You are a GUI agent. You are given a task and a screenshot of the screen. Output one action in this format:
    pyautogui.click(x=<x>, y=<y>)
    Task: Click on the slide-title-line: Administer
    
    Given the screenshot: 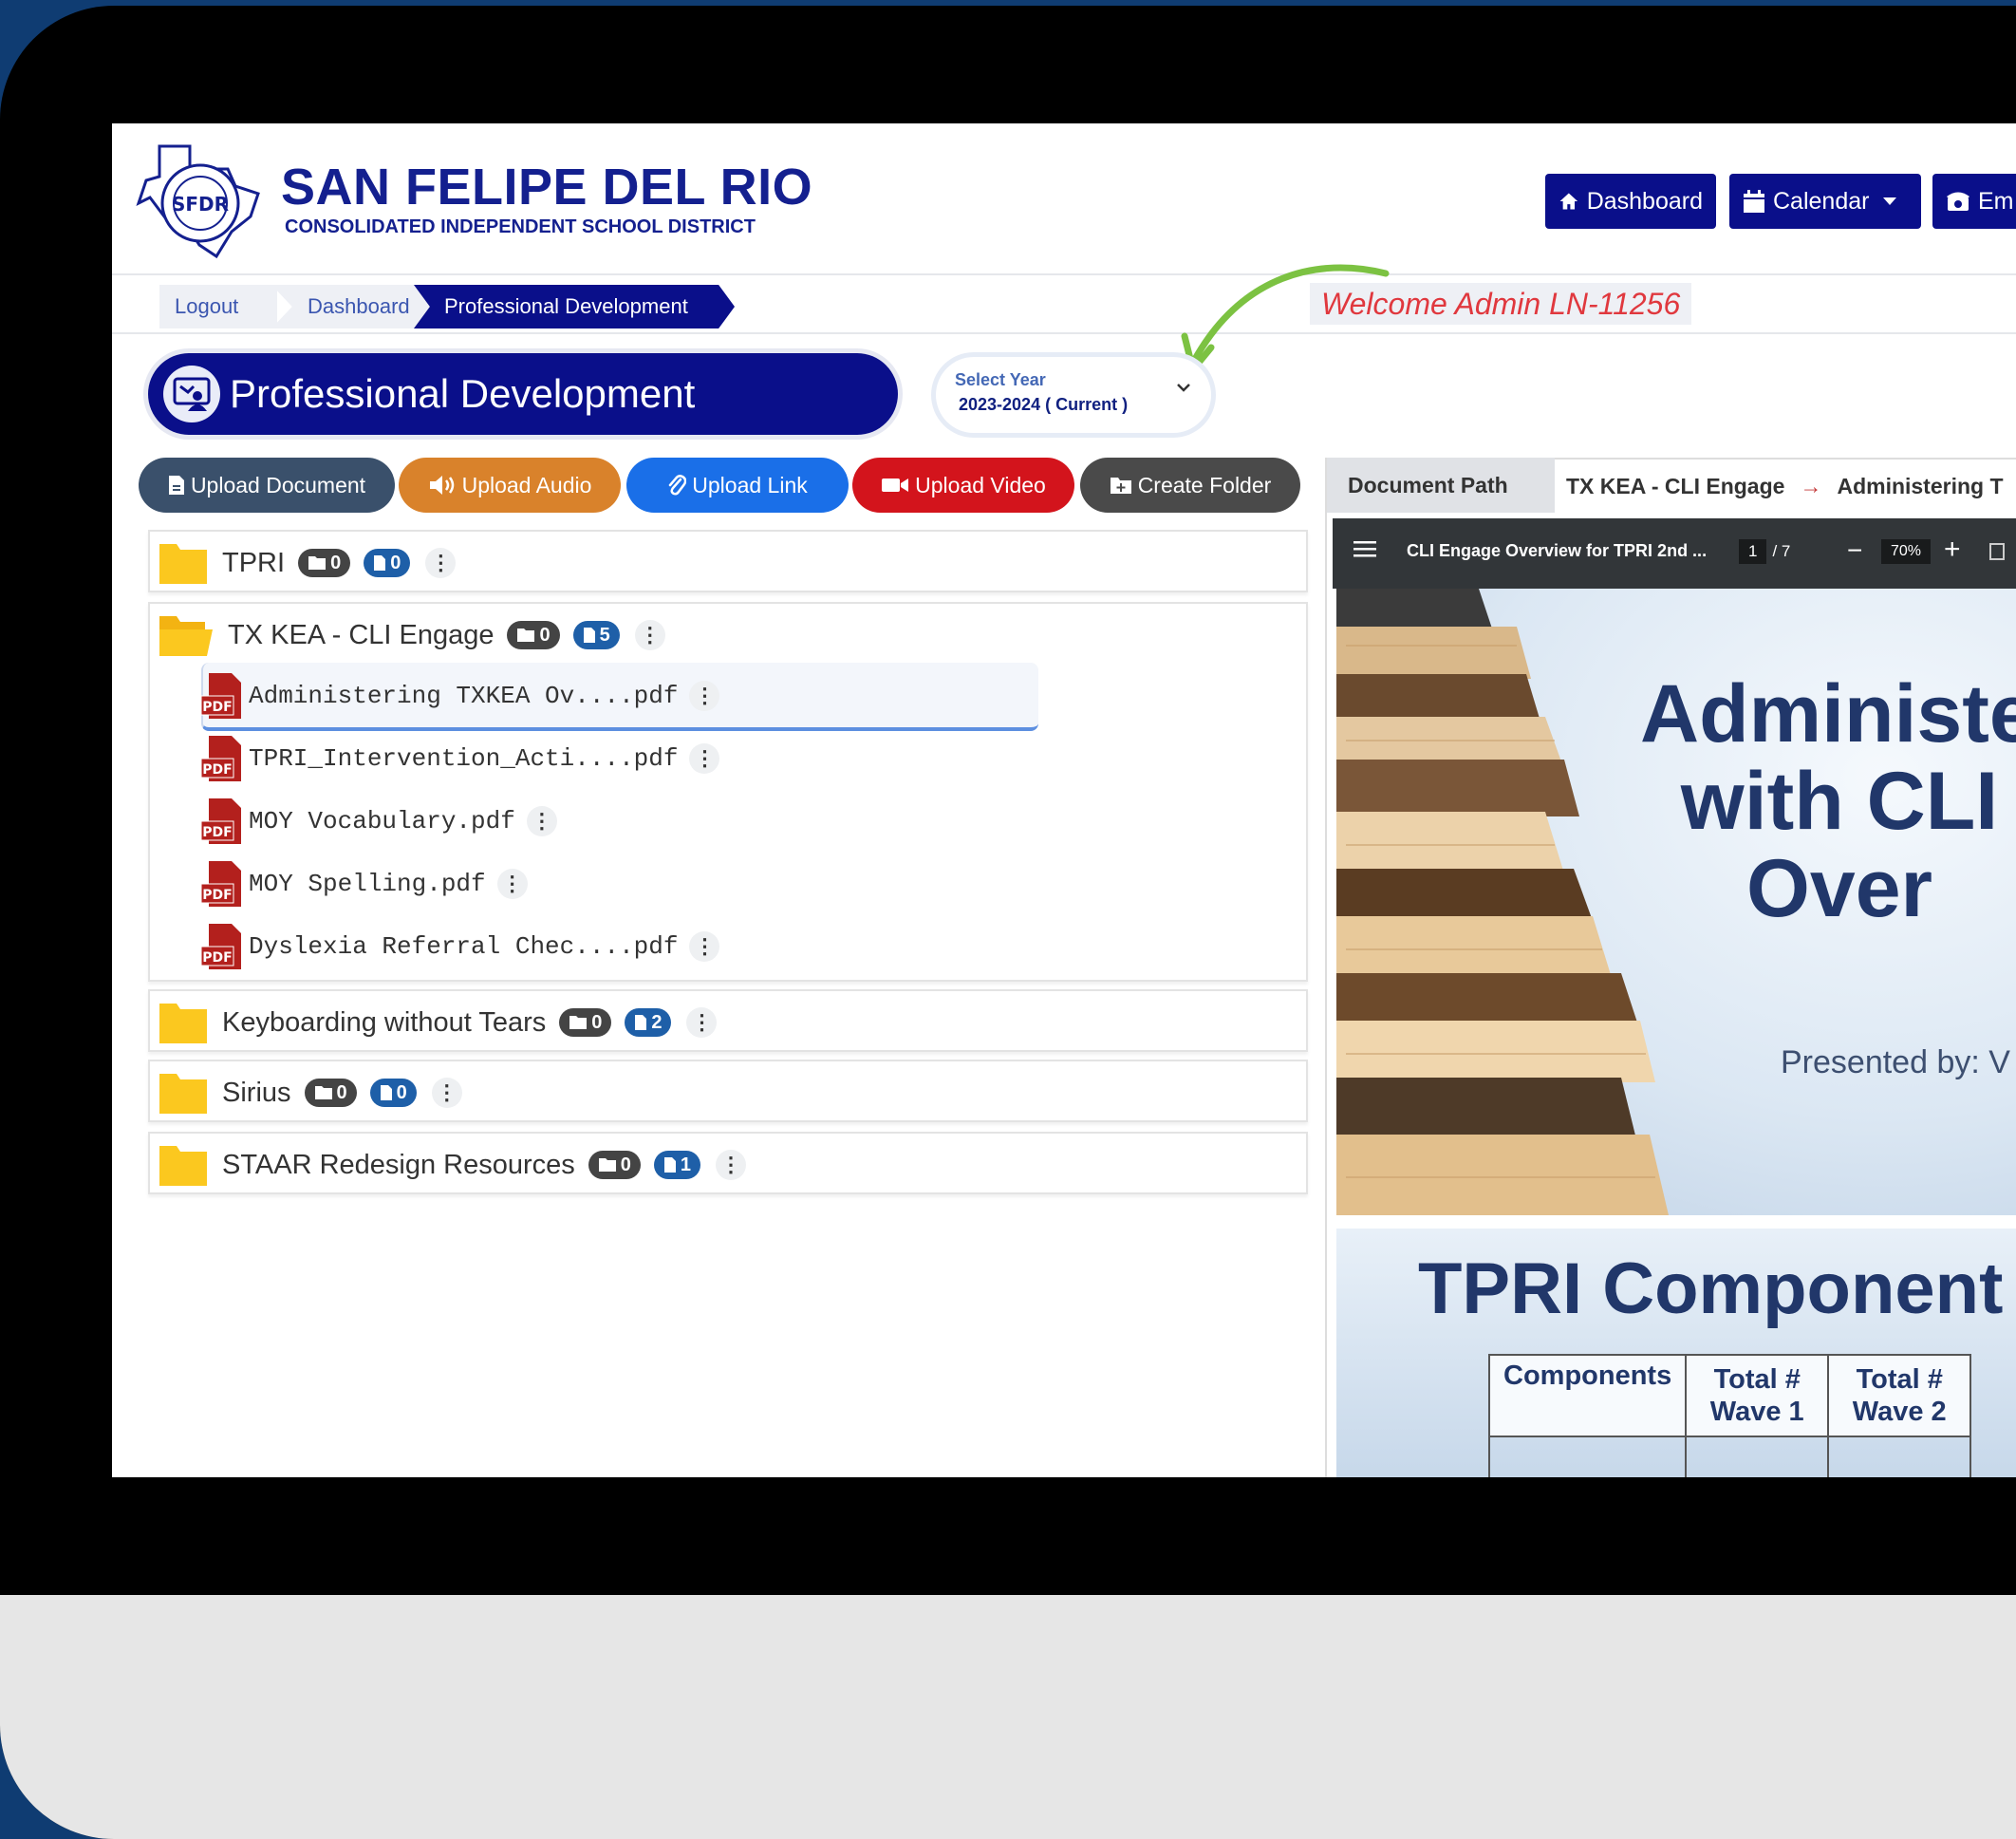 What is the action you would take?
    pyautogui.click(x=1828, y=714)
    